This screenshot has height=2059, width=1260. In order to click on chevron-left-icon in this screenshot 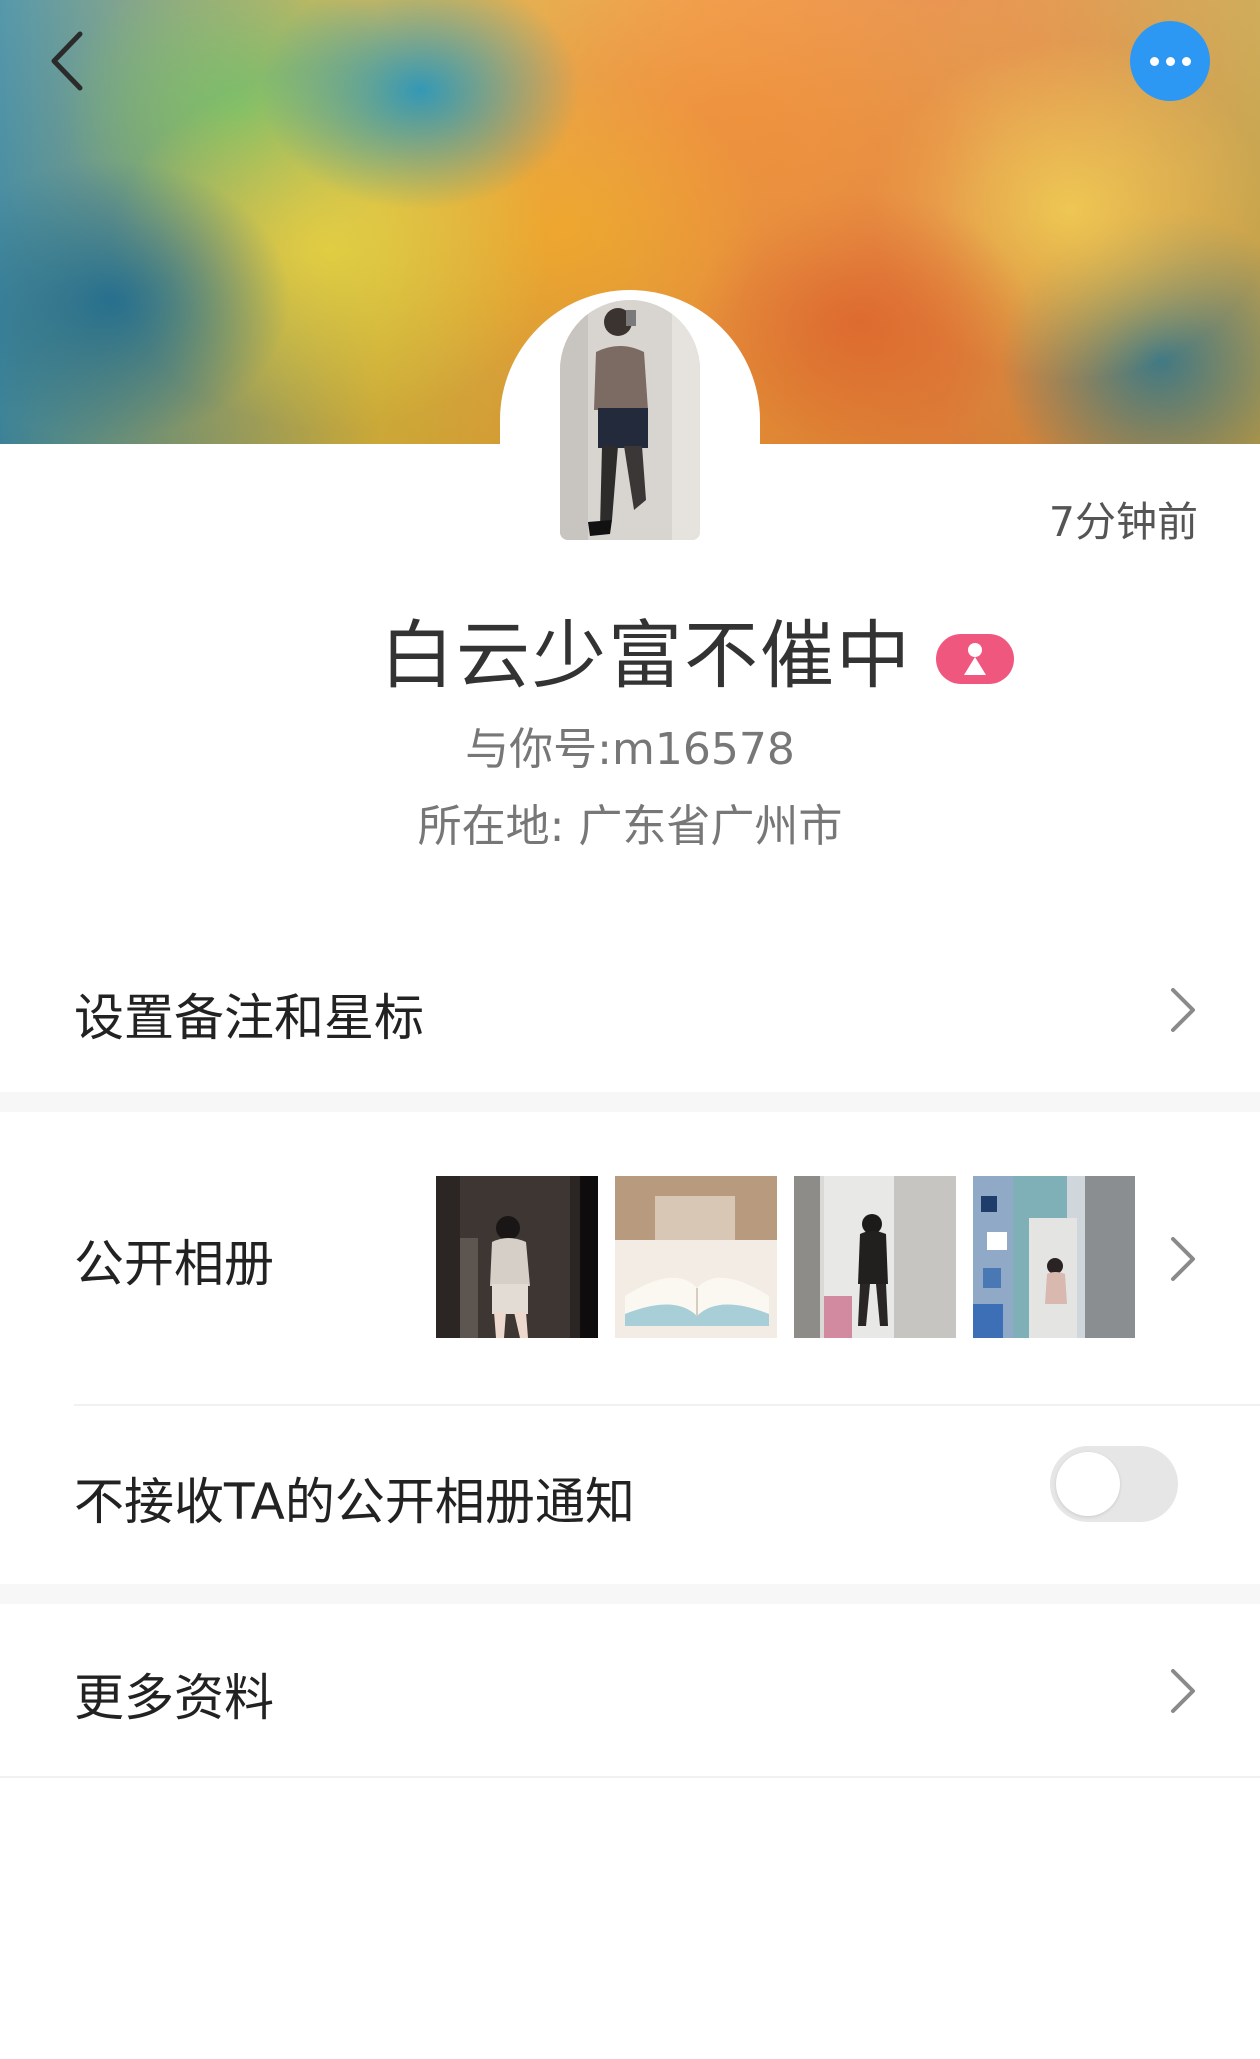, I will do `click(67, 61)`.